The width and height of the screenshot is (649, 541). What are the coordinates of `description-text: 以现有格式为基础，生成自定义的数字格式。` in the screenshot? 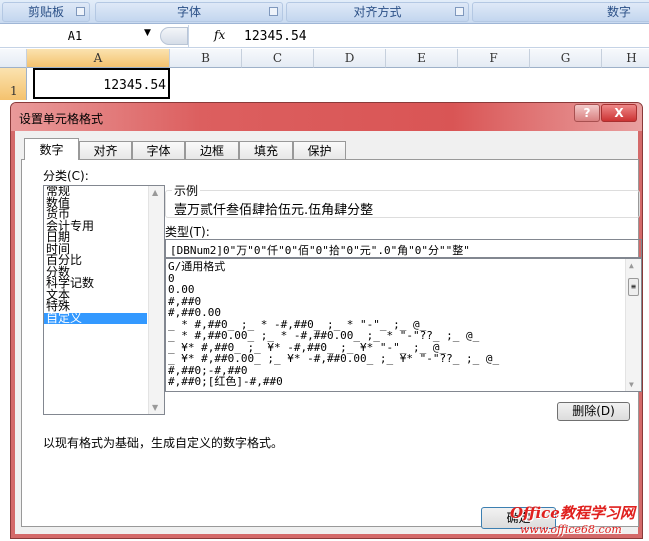 It's located at (163, 443).